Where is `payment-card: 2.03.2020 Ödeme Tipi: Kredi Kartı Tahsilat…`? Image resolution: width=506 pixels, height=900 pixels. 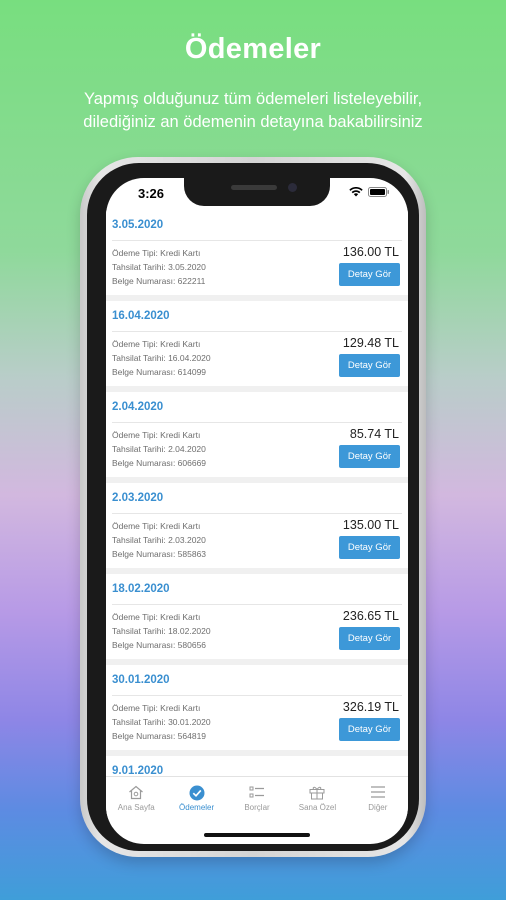 payment-card: 2.03.2020 Ödeme Tipi: Kredi Kartı Tahsilat… is located at coordinates (257, 525).